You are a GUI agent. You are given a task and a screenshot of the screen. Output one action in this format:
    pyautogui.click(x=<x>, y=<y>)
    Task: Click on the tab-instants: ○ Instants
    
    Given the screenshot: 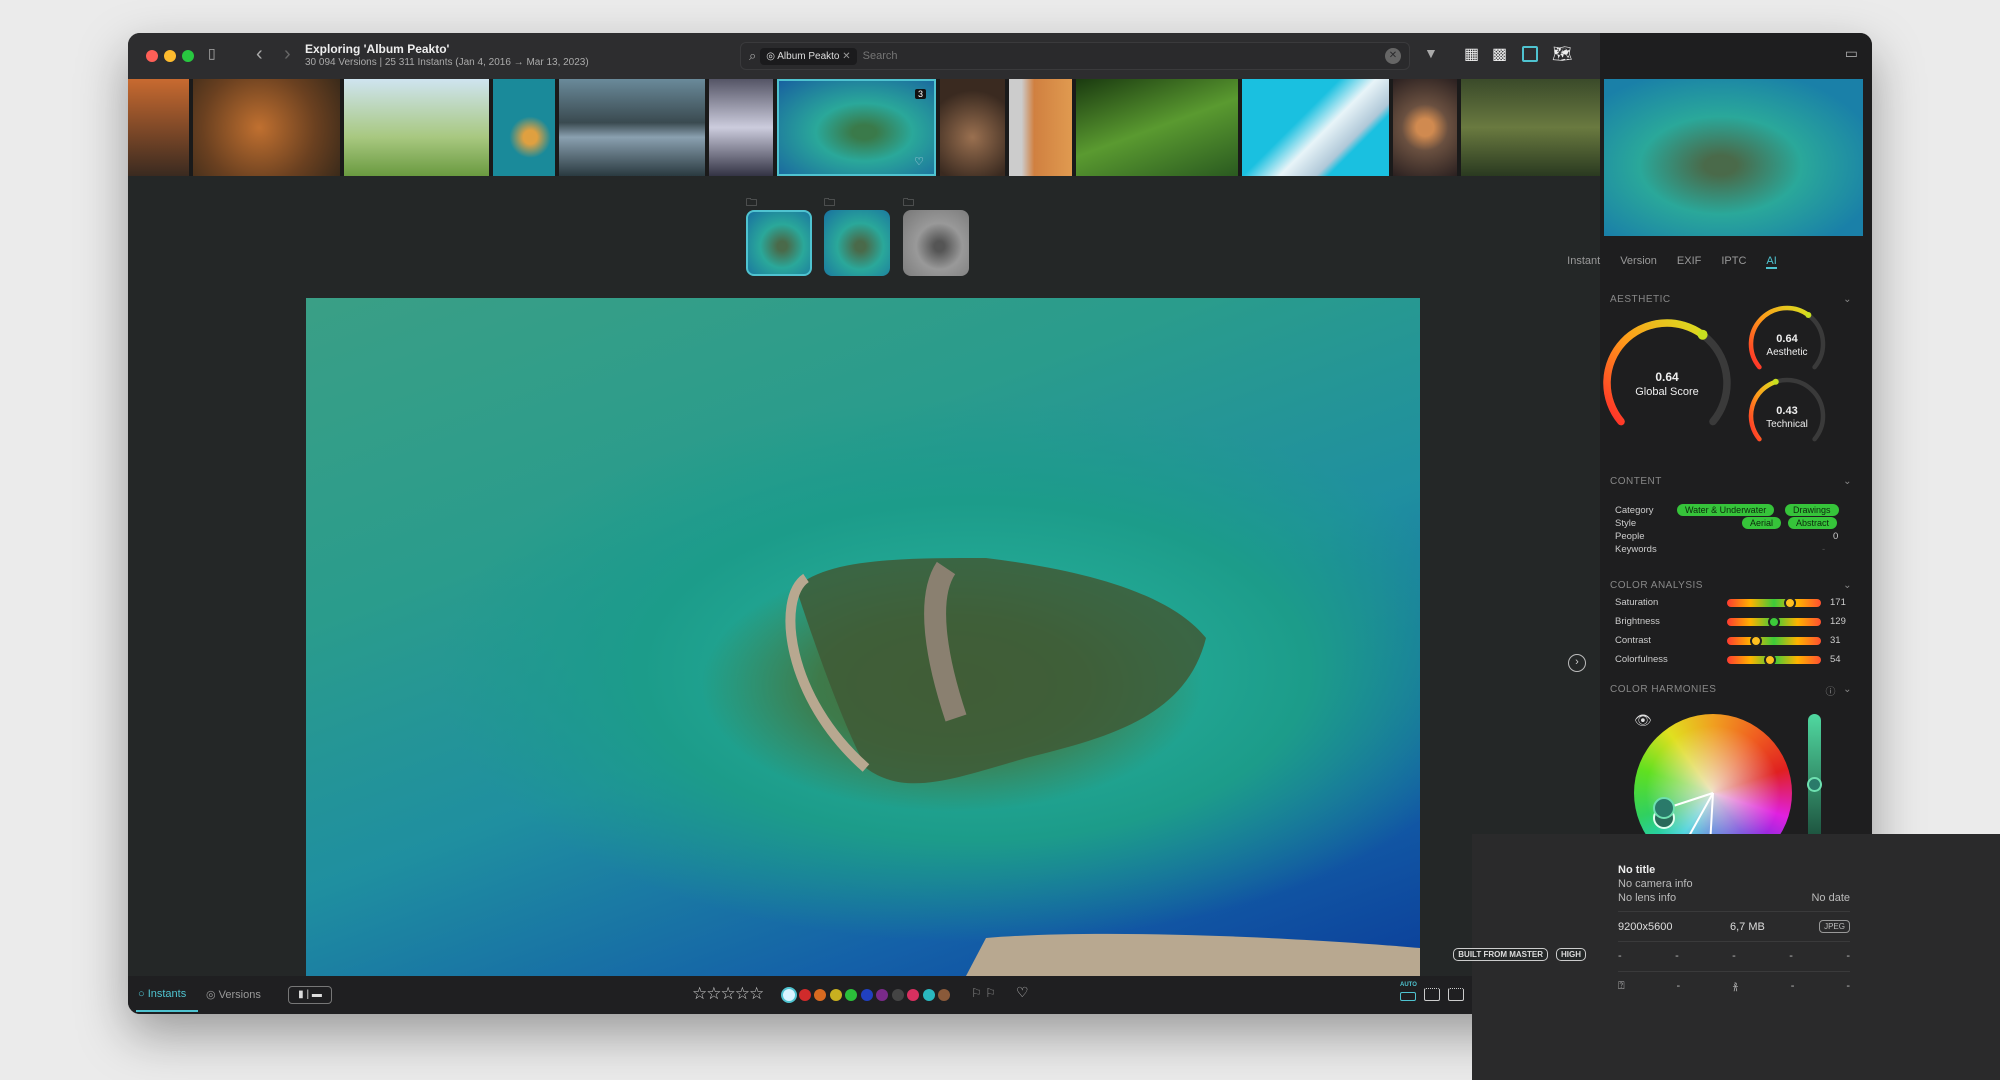 What is the action you would take?
    pyautogui.click(x=162, y=994)
    